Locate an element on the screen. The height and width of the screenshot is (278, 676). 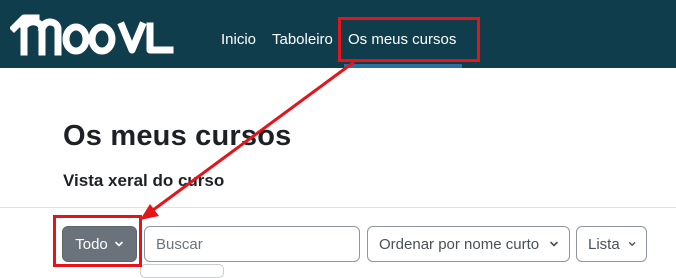
course-search-input is located at coordinates (252, 244).